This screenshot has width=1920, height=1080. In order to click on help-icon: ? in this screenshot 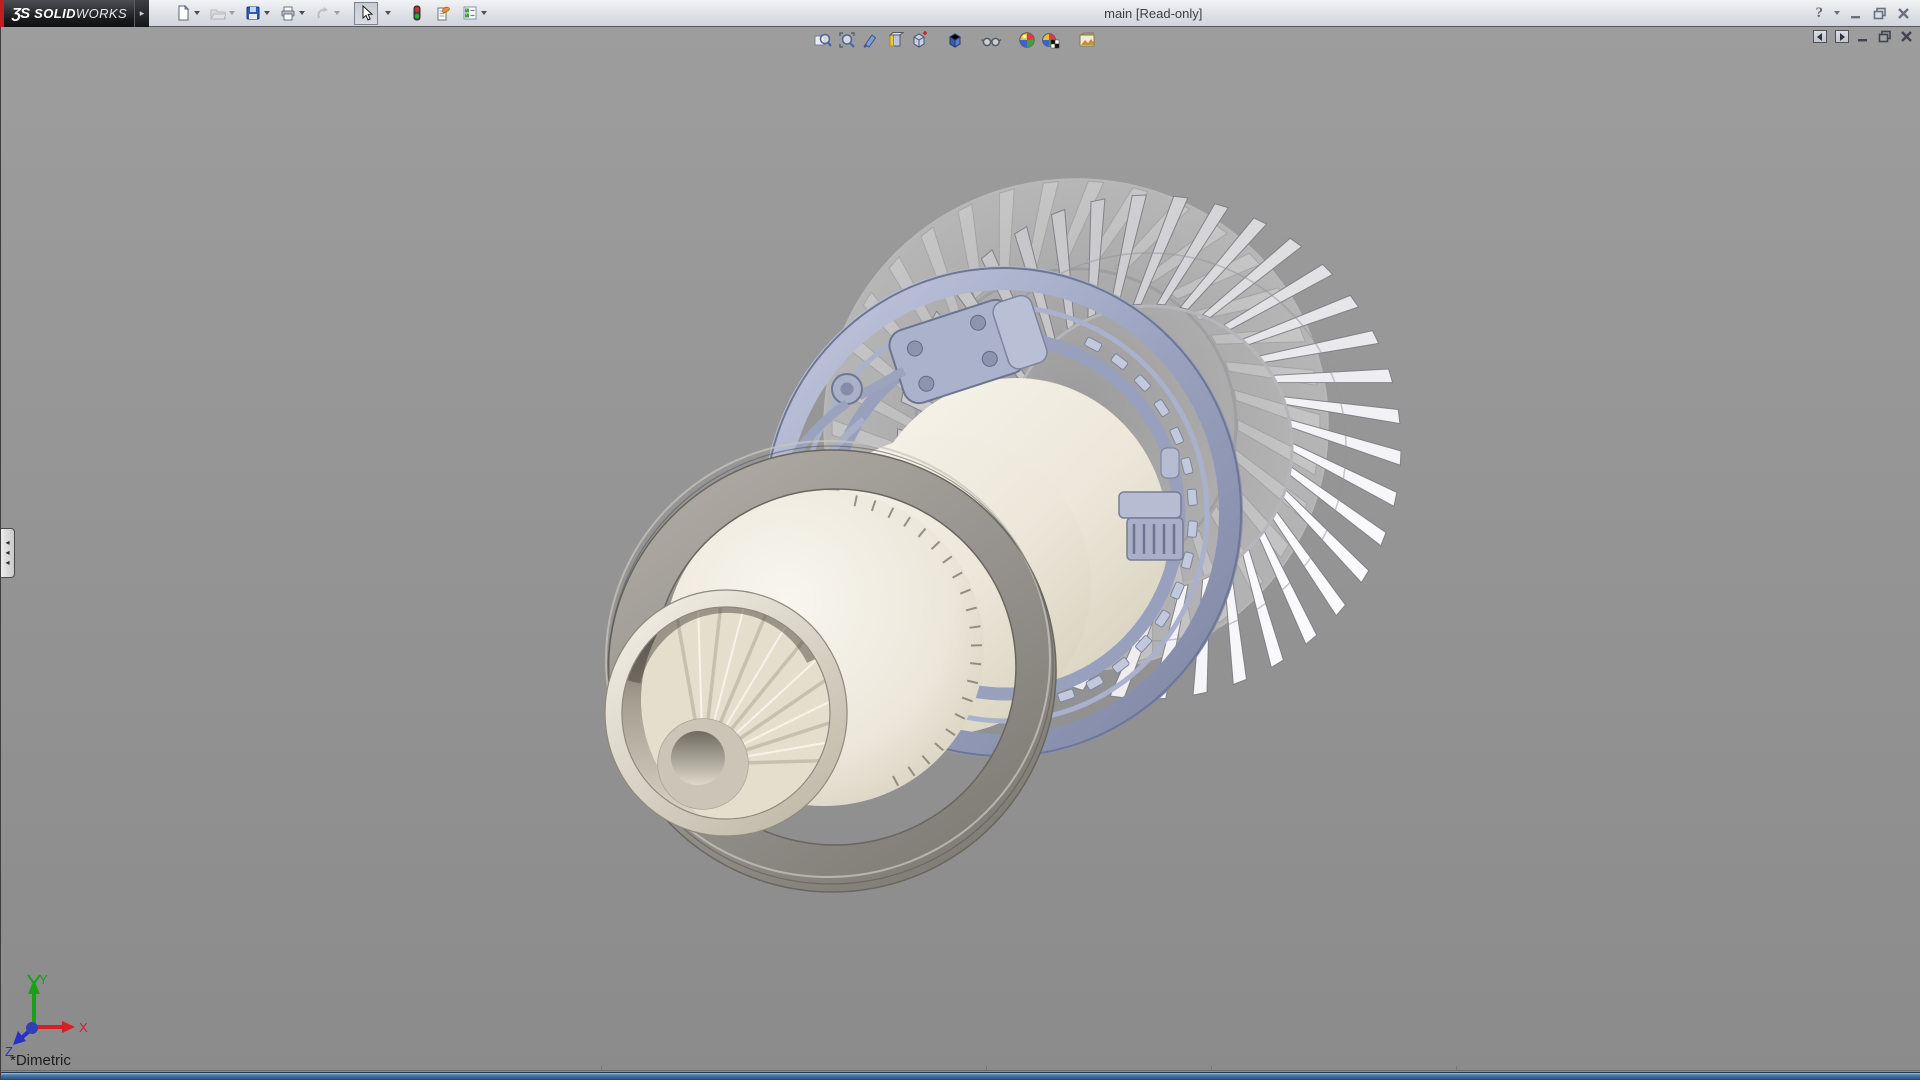, I will do `click(1819, 12)`.